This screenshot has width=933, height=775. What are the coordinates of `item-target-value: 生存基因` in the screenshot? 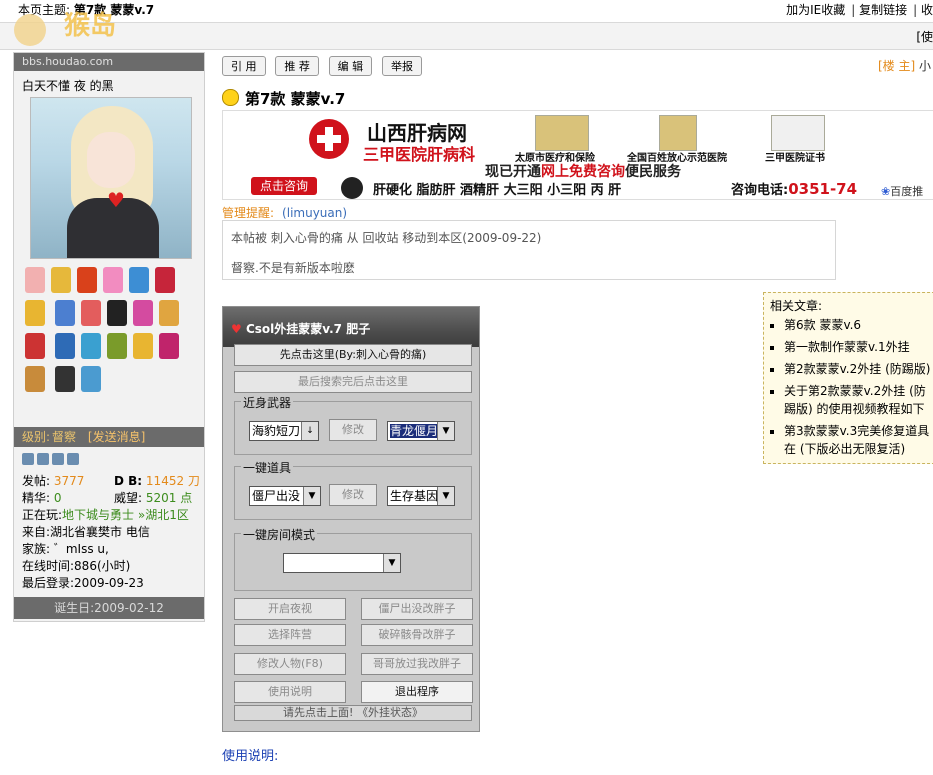 It's located at (414, 496).